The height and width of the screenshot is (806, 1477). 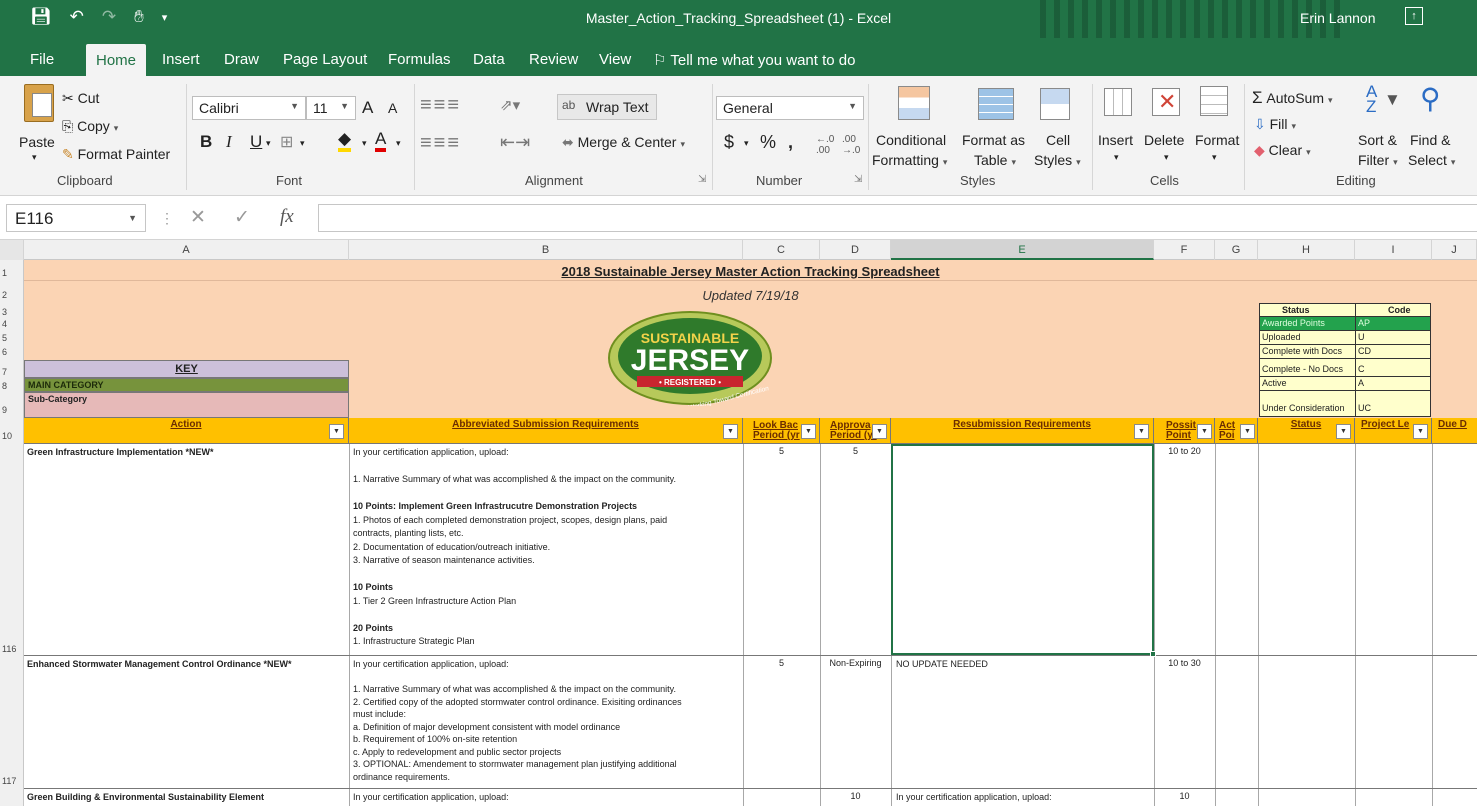 What do you see at coordinates (367, 108) in the screenshot?
I see `grow-font-button: A` at bounding box center [367, 108].